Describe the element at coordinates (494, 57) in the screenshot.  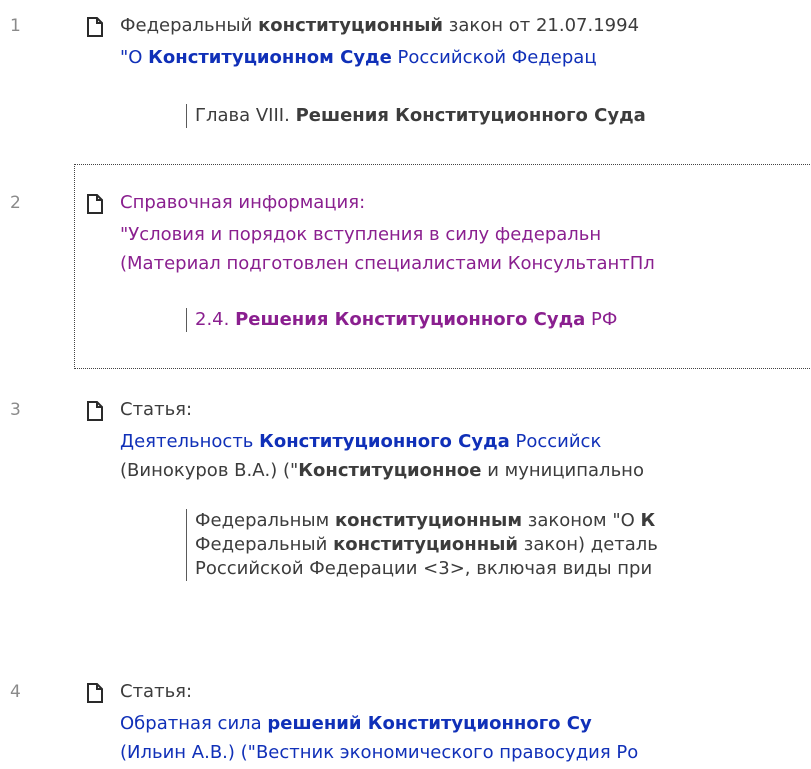
I see `text-segment: Российской Федерац` at that location.